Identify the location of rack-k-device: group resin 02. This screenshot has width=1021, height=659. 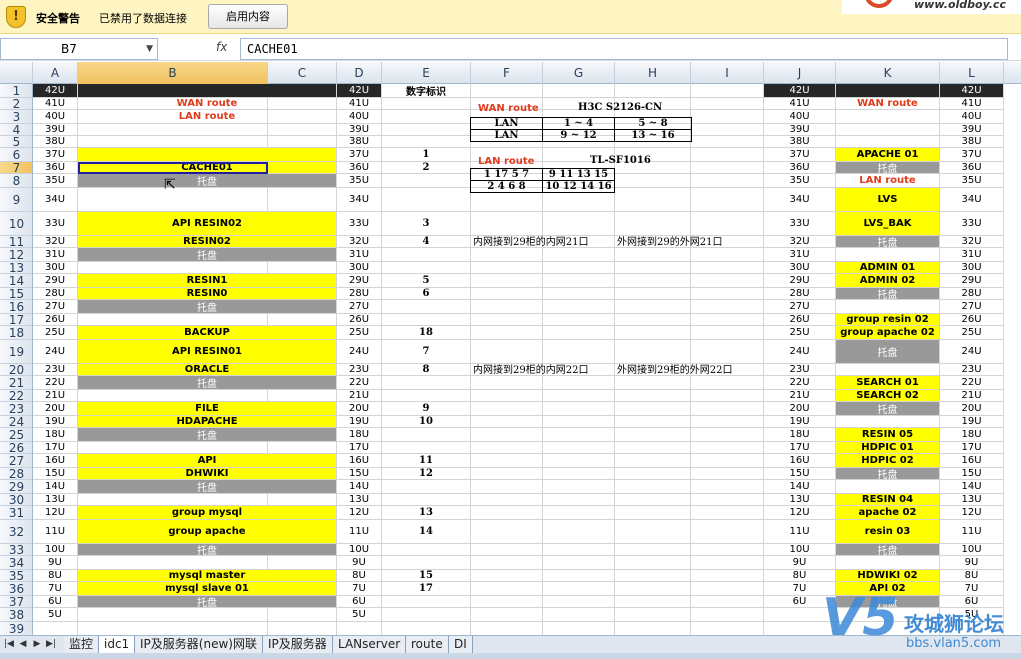
(888, 320).